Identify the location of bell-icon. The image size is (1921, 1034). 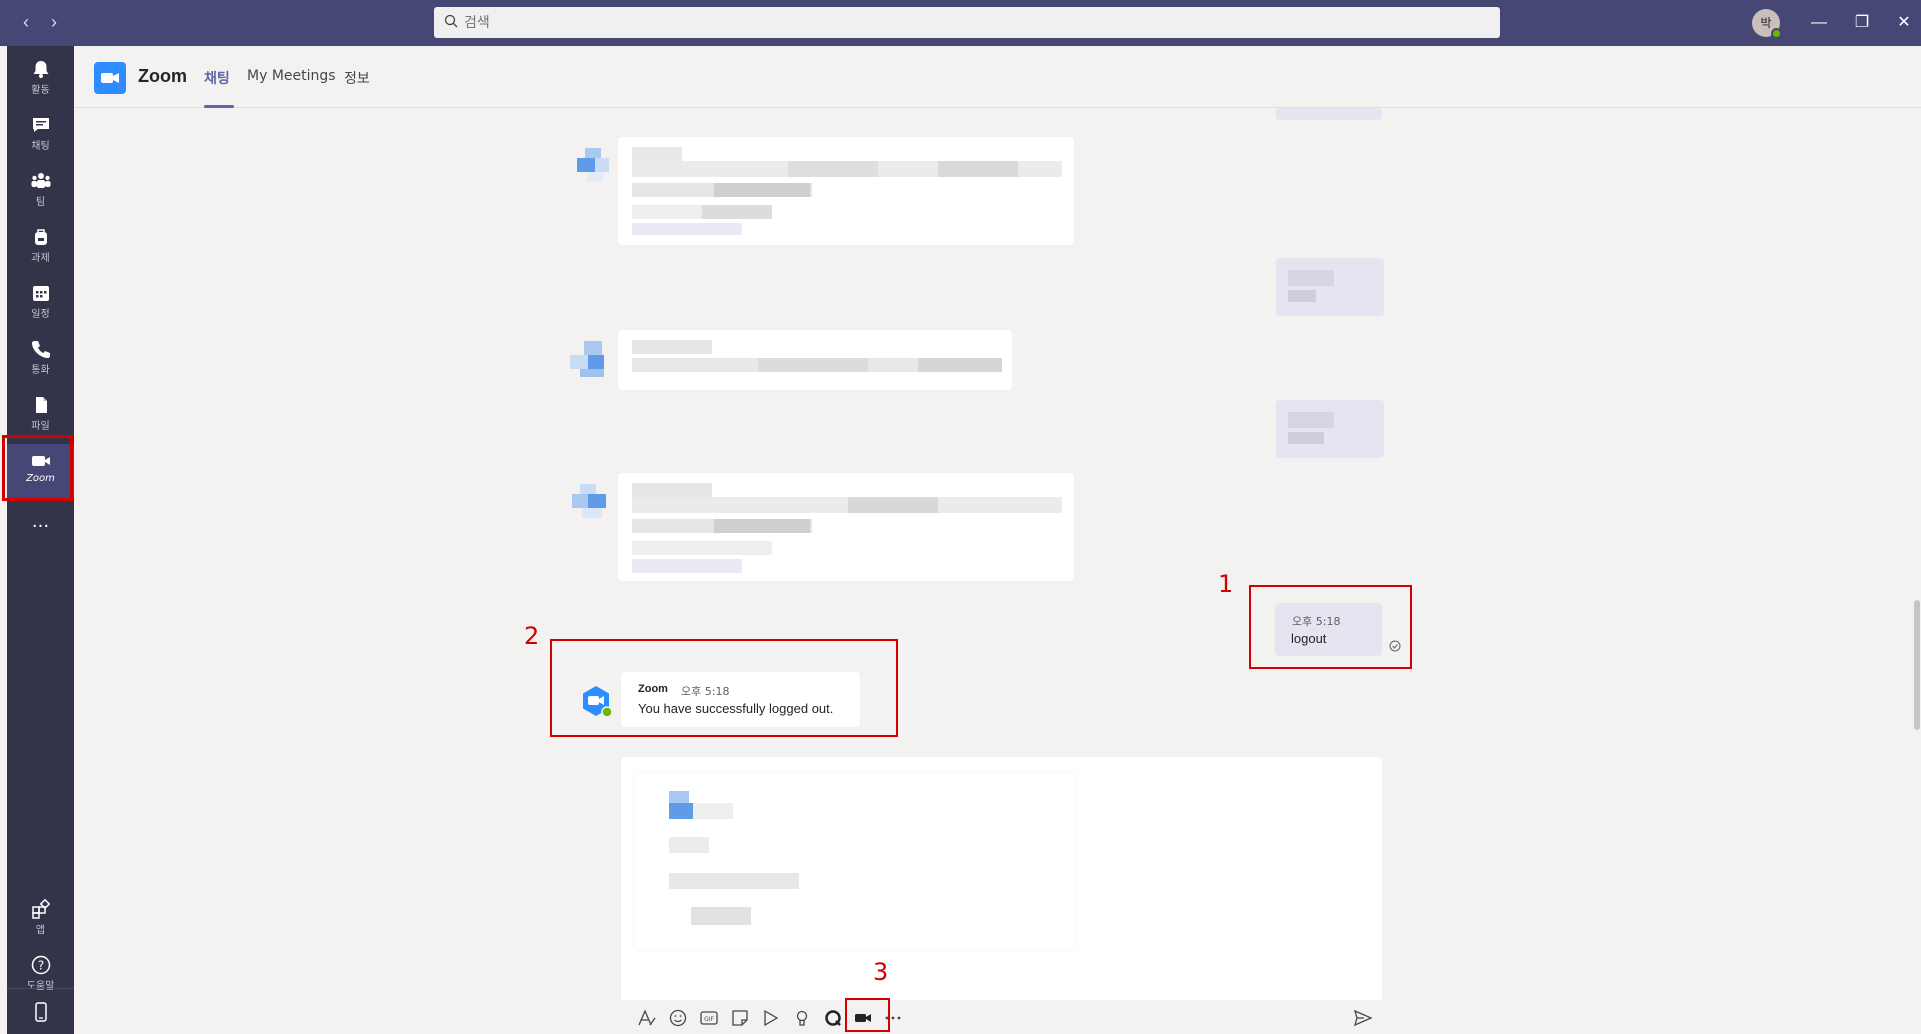
(40, 69).